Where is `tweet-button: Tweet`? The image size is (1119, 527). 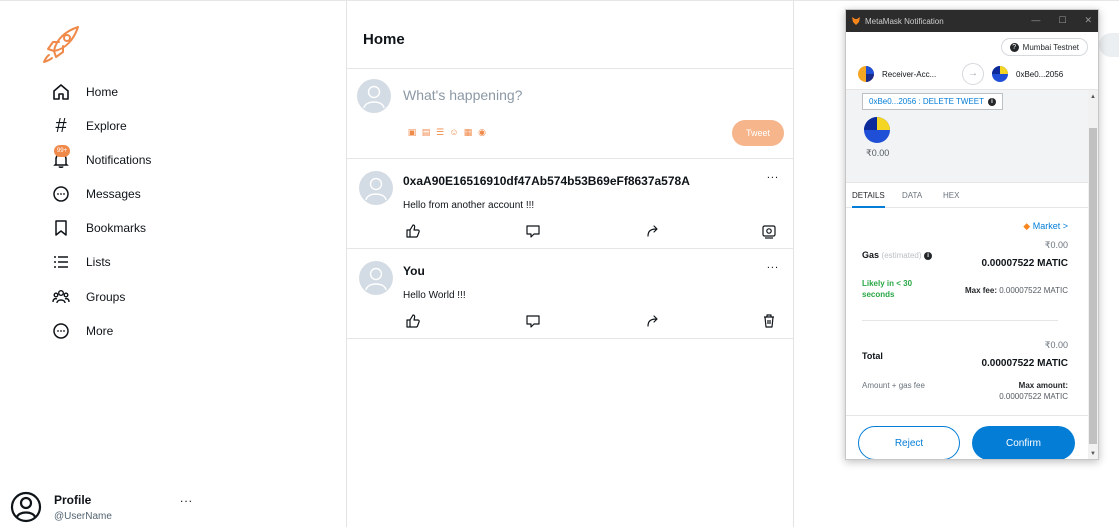
tweet-button: Tweet is located at coordinates (758, 133).